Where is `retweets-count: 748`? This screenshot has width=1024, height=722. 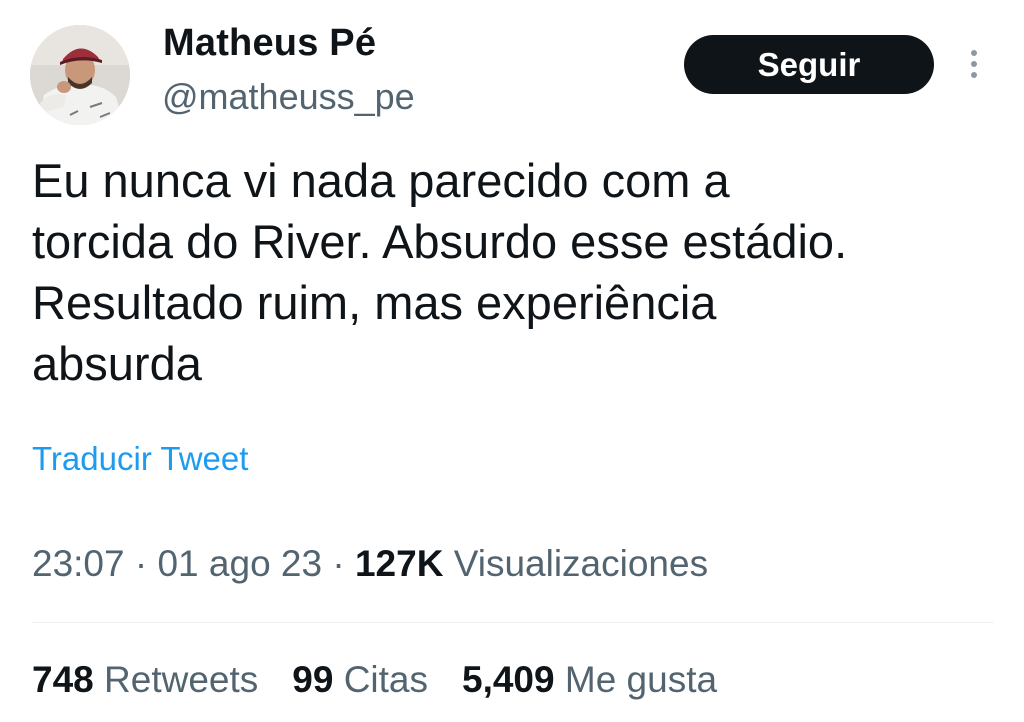
retweets-count: 748 is located at coordinates (63, 679).